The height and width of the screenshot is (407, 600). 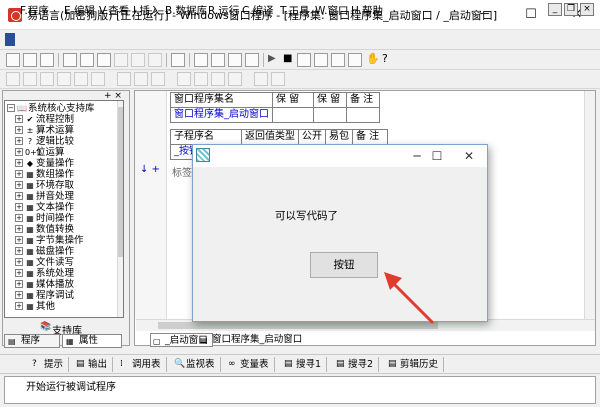 What do you see at coordinates (158, 79) in the screenshot?
I see `same-size-icon` at bounding box center [158, 79].